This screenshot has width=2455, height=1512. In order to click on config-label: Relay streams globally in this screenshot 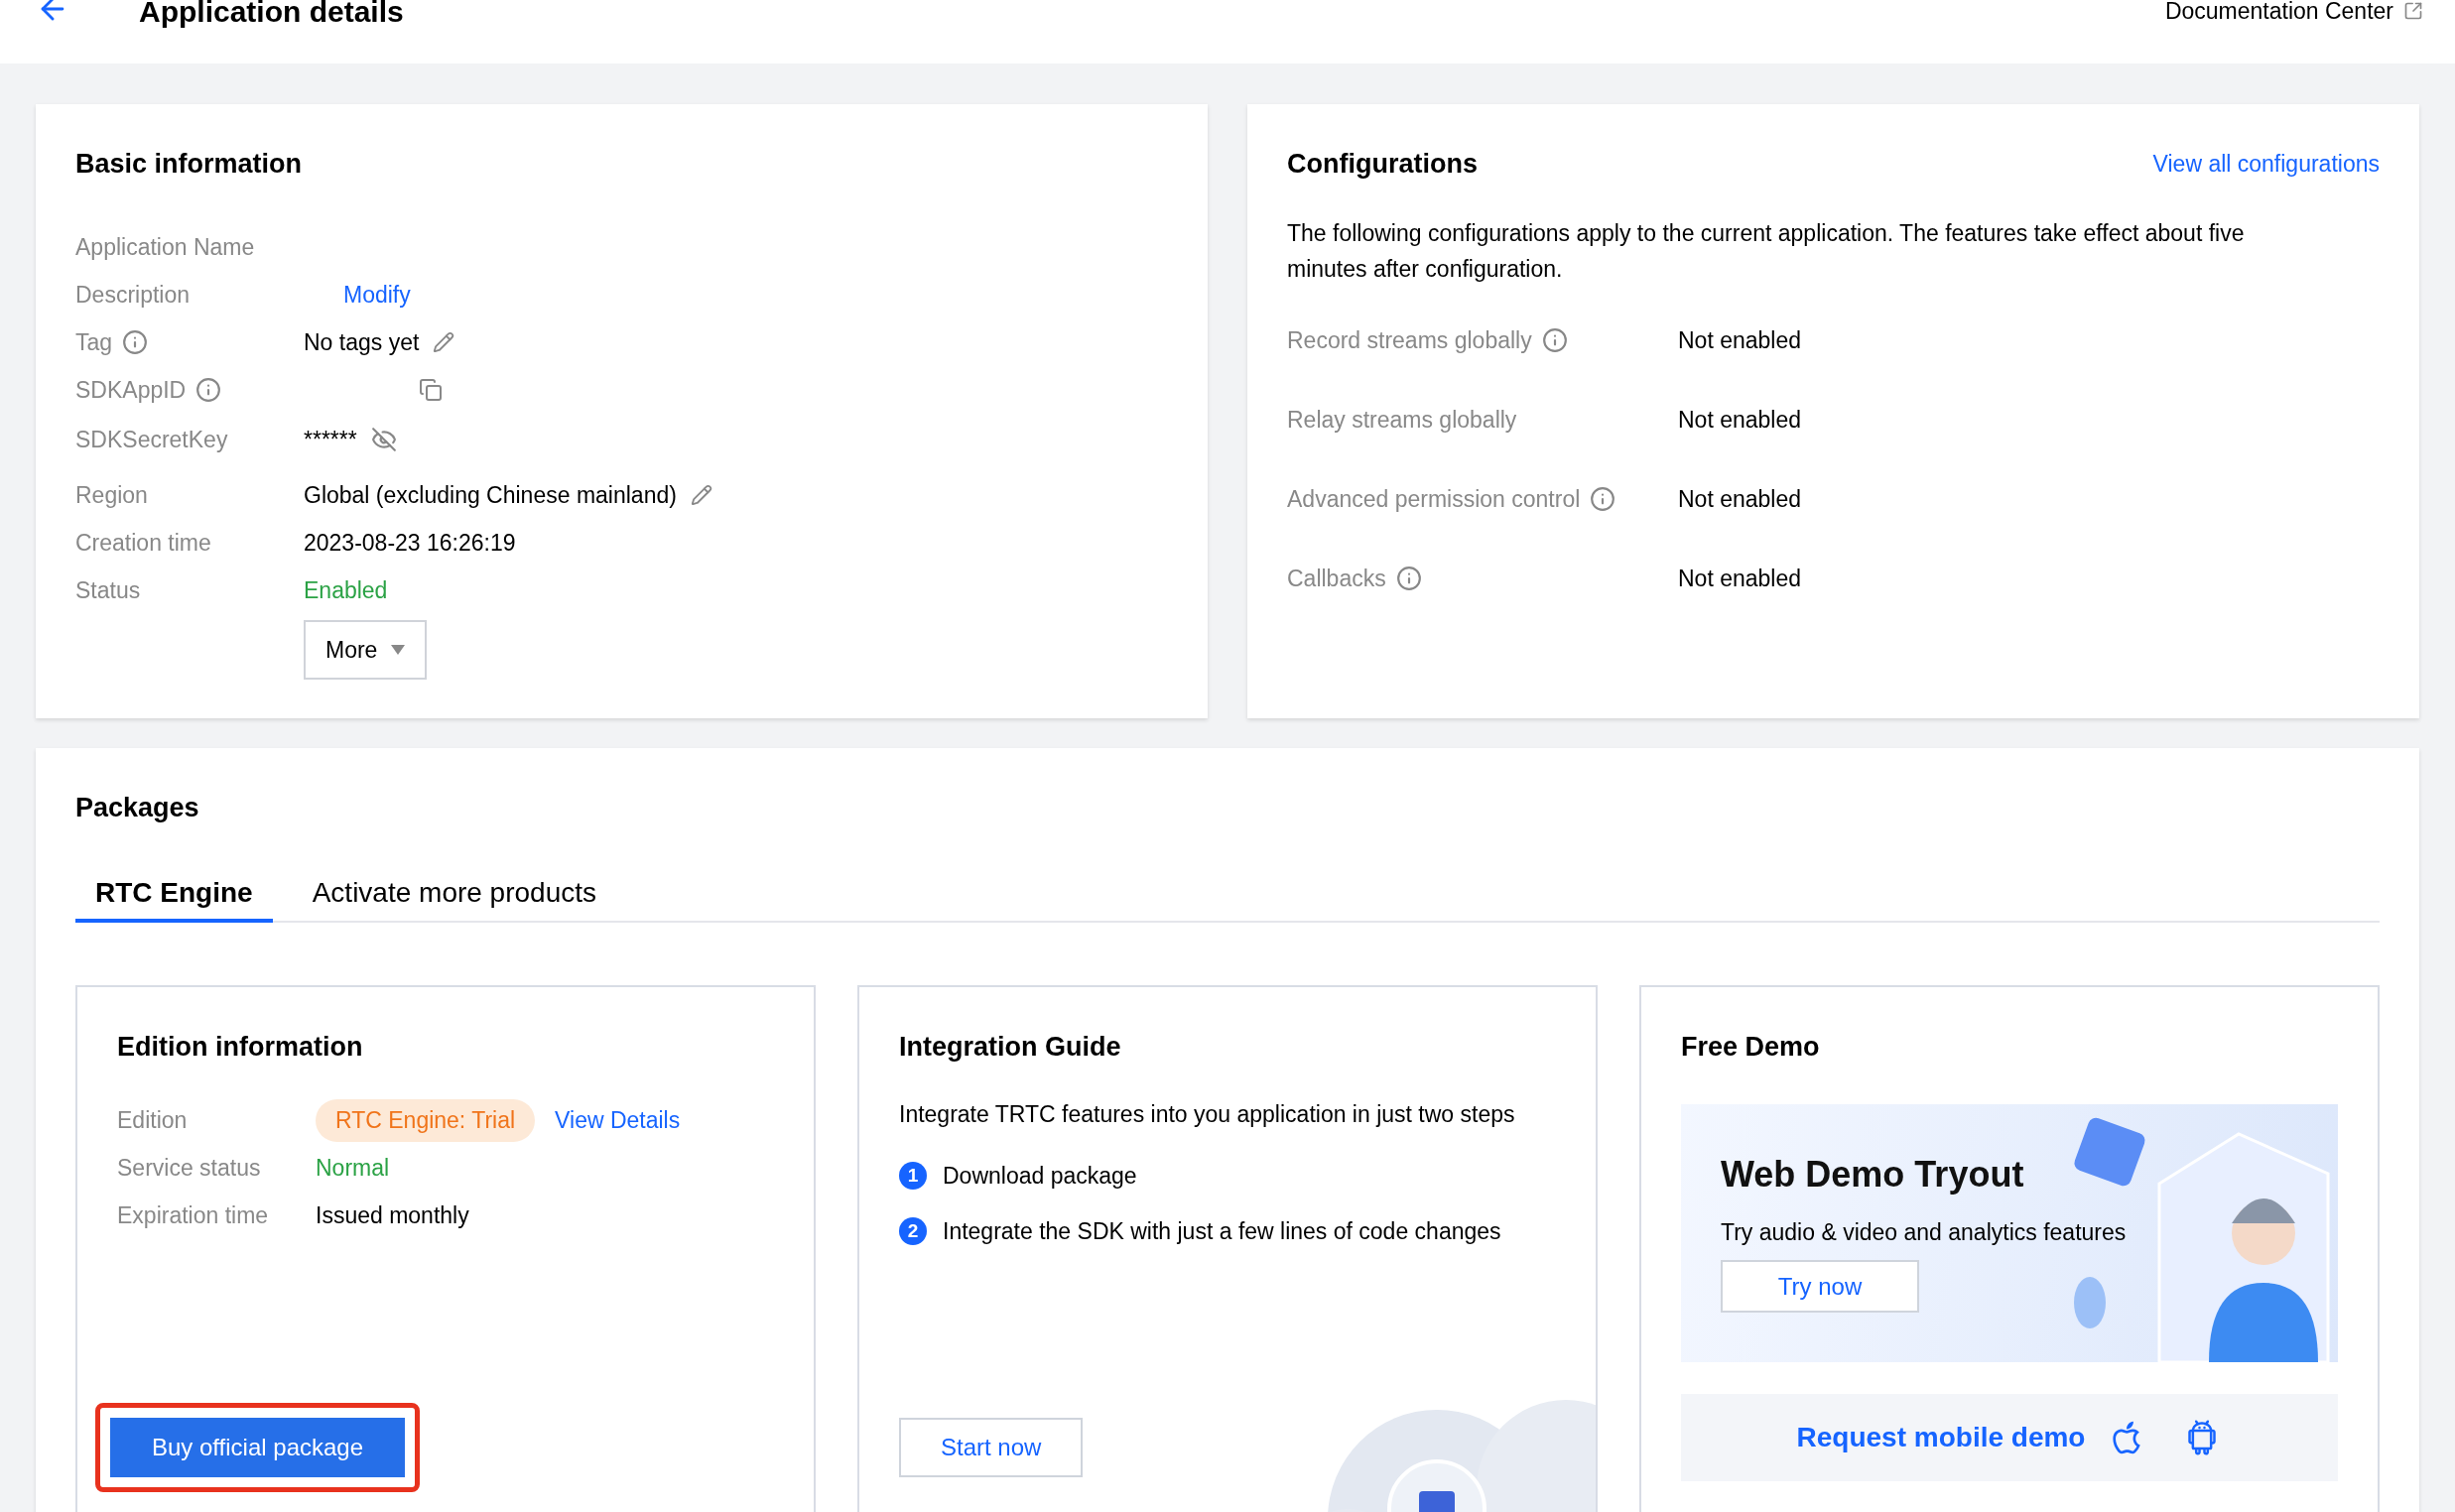, I will do `click(1402, 420)`.